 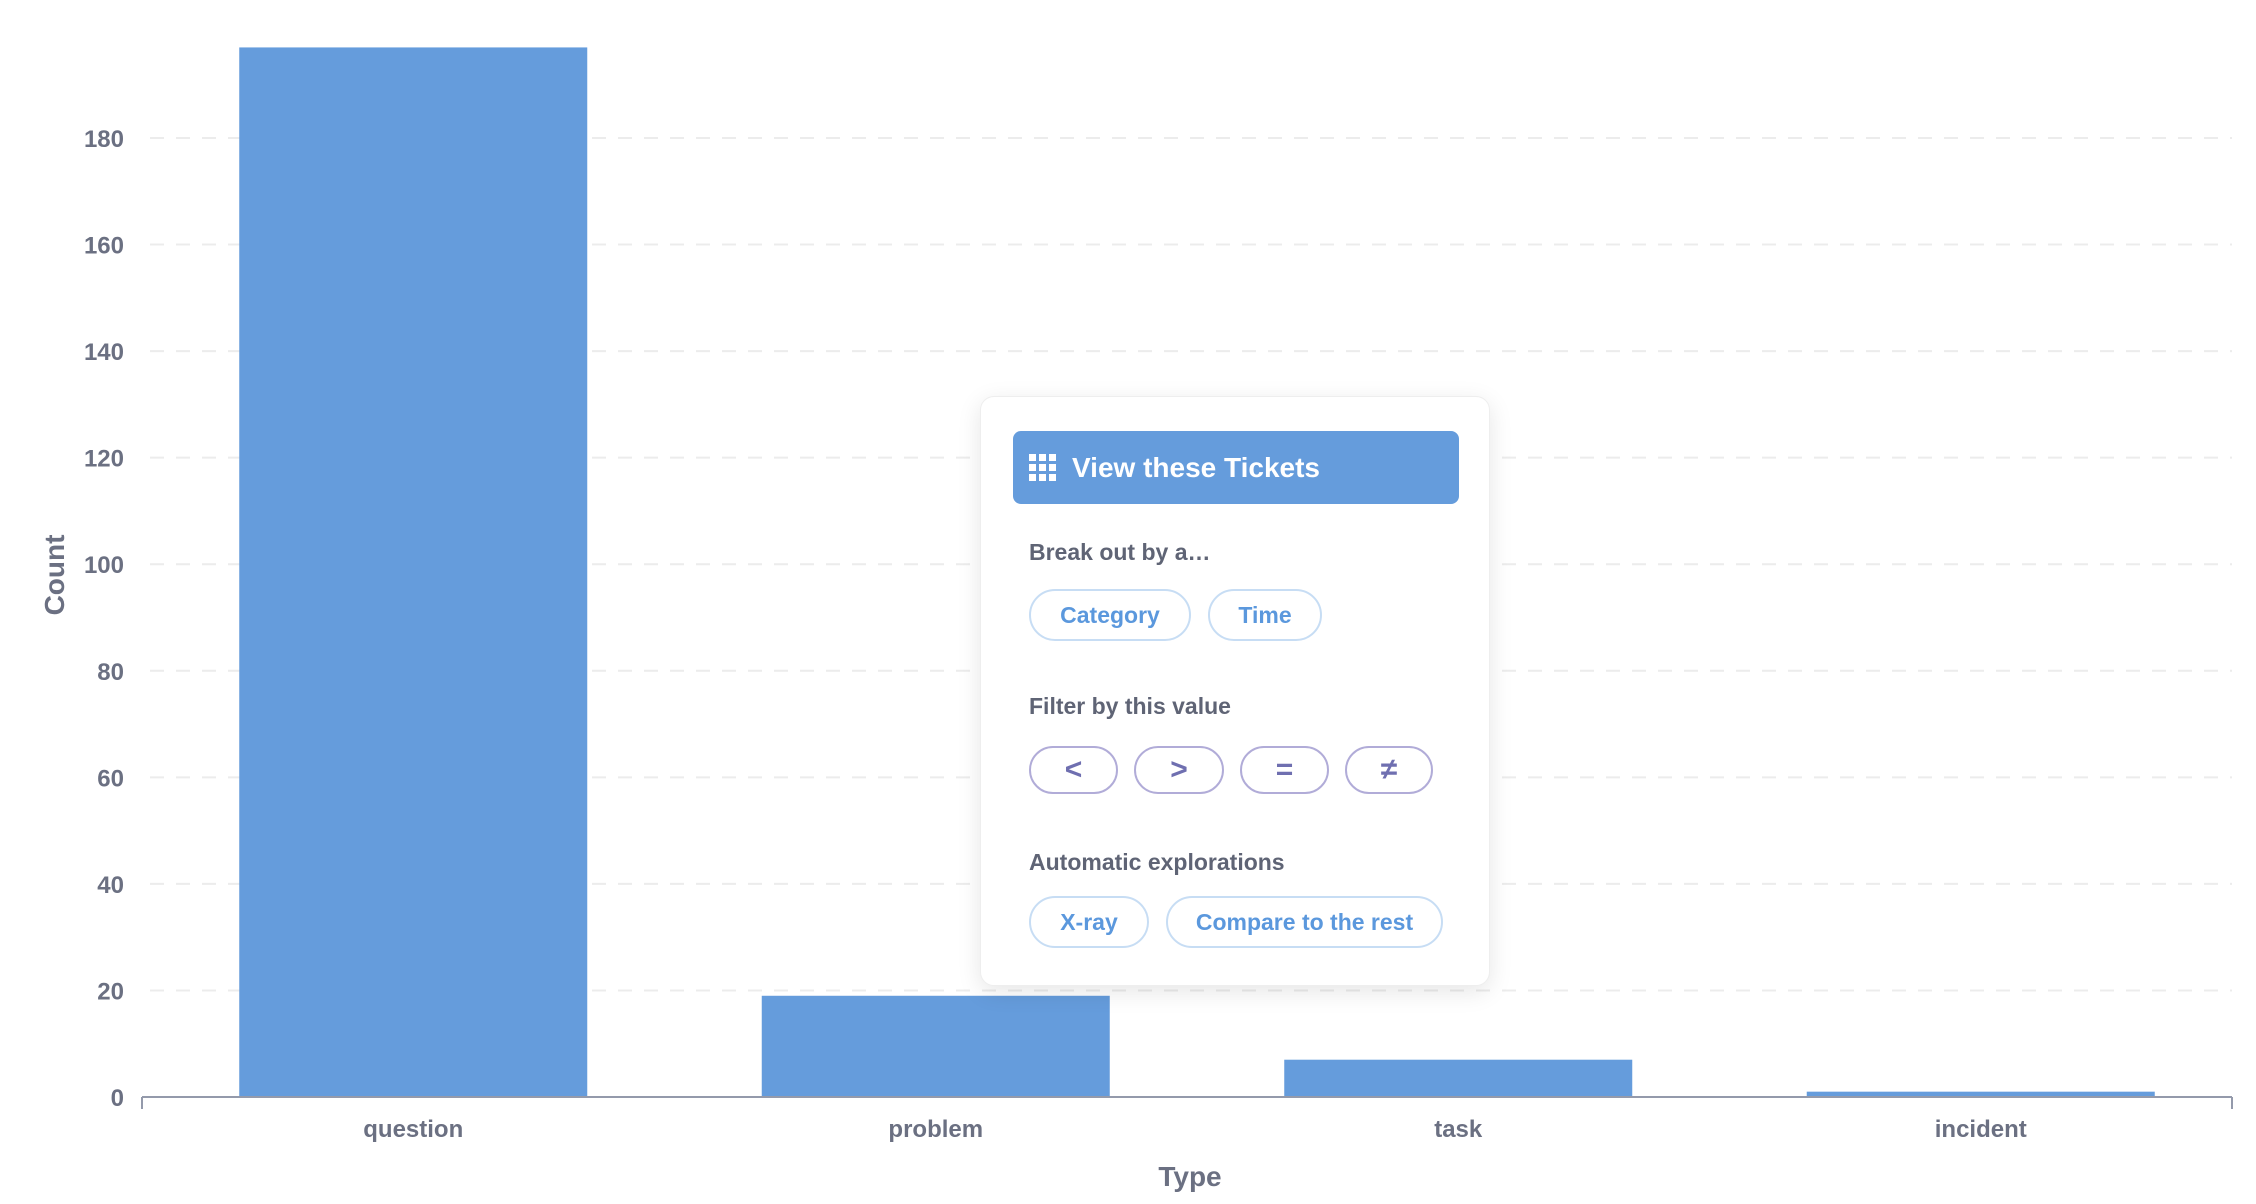 What do you see at coordinates (104, 246) in the screenshot?
I see `y-tick-label: 160` at bounding box center [104, 246].